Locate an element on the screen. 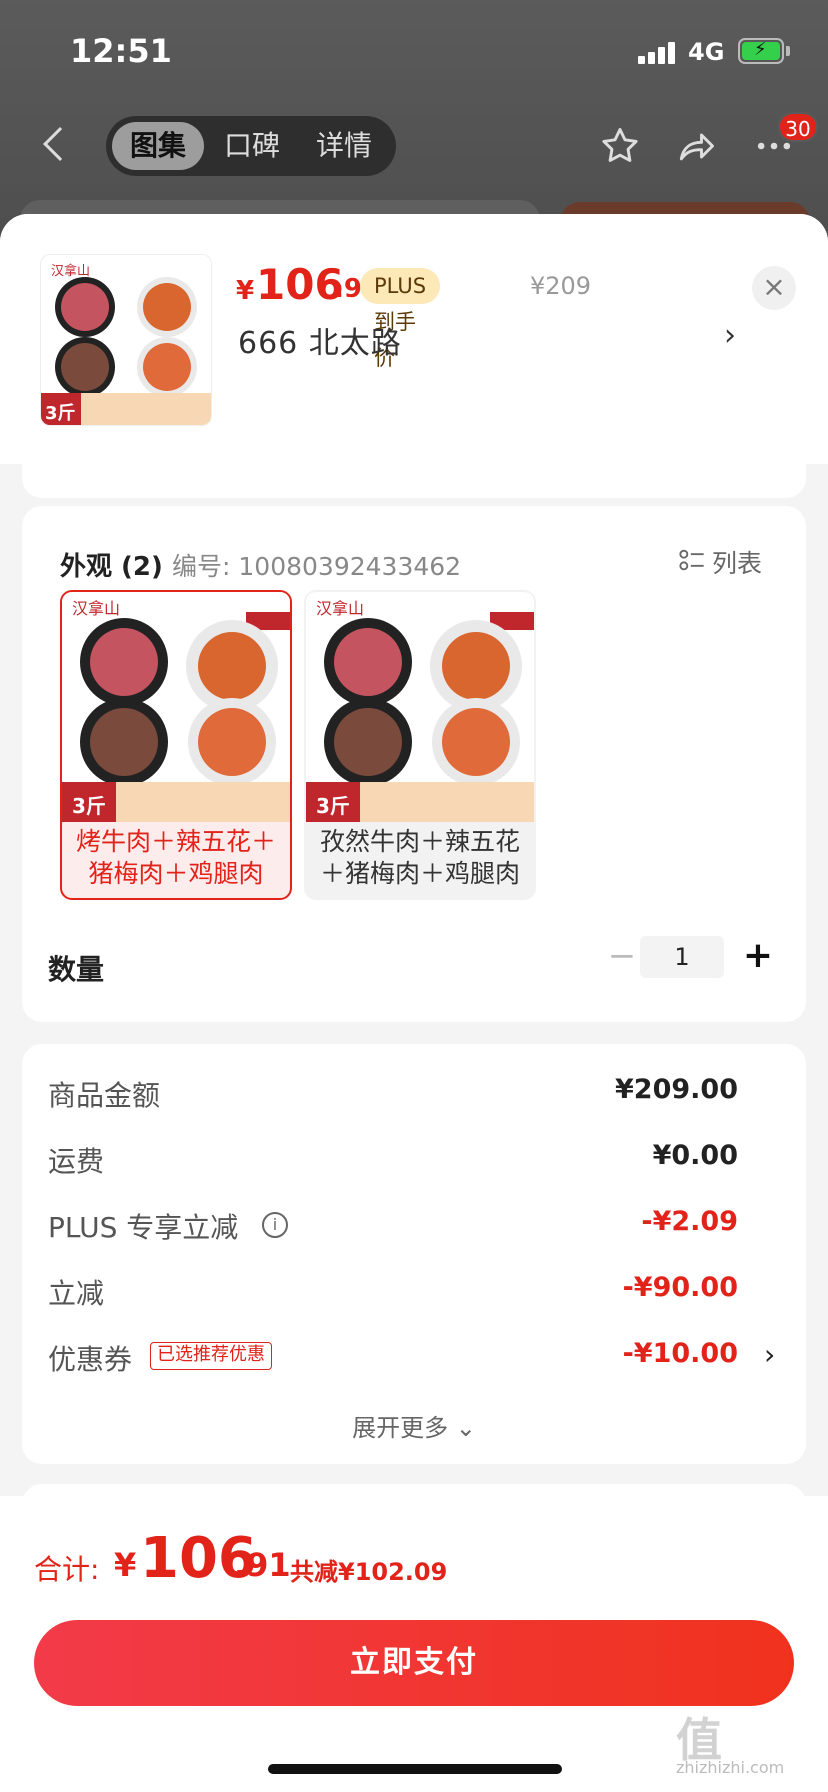  tab-details: 详情 is located at coordinates (344, 146).